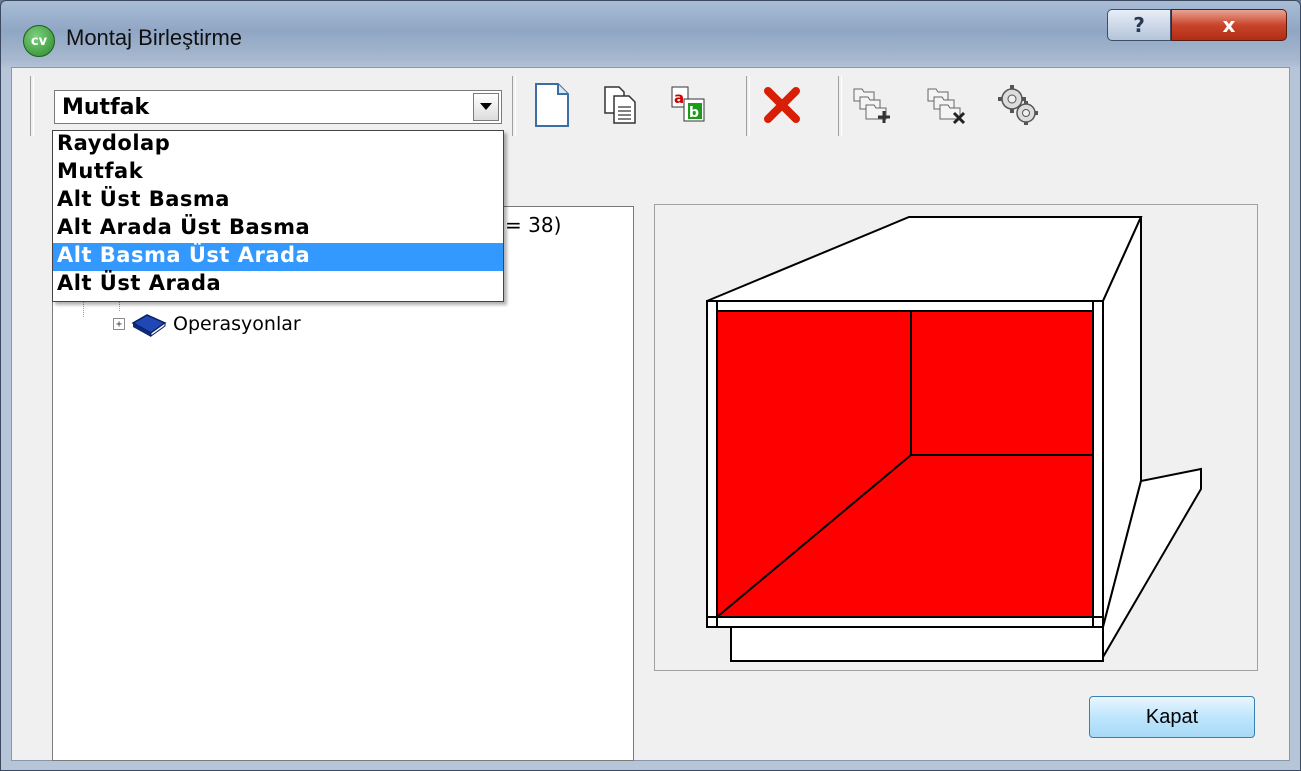 The width and height of the screenshot is (1301, 771). I want to click on combo-dropdown-button, so click(486, 107).